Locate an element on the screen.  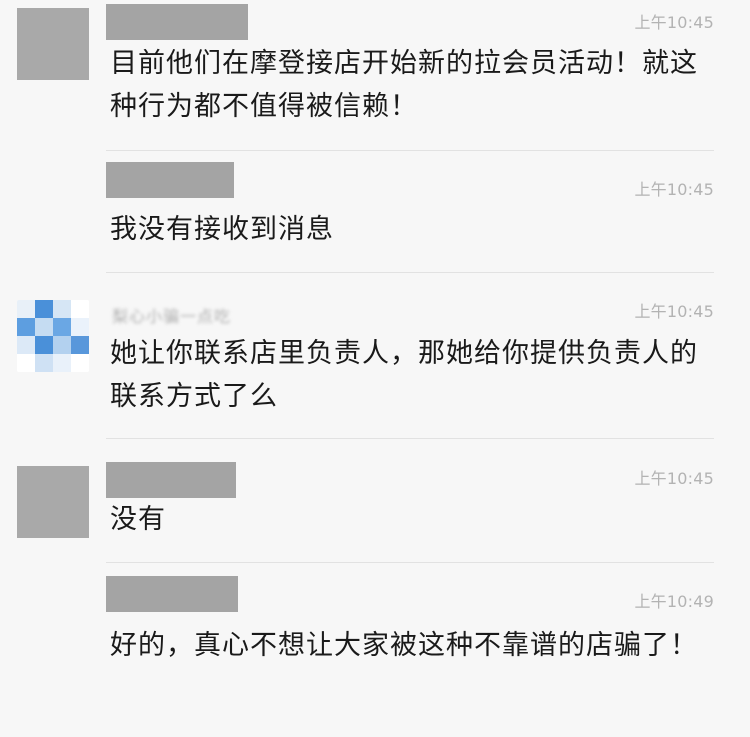
message-text: 好的，真心不想让大家被这种不靠谱的店骗了！ is located at coordinates (415, 645).